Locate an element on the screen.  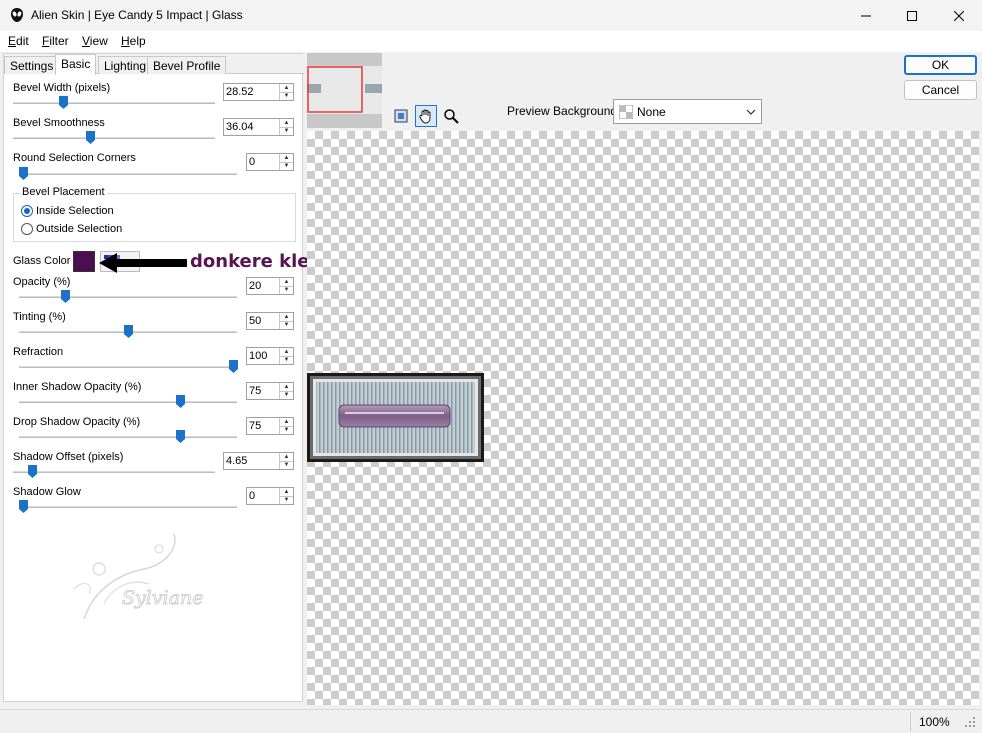
tab-bevel-profile: Bevel Profile is located at coordinates (187, 65).